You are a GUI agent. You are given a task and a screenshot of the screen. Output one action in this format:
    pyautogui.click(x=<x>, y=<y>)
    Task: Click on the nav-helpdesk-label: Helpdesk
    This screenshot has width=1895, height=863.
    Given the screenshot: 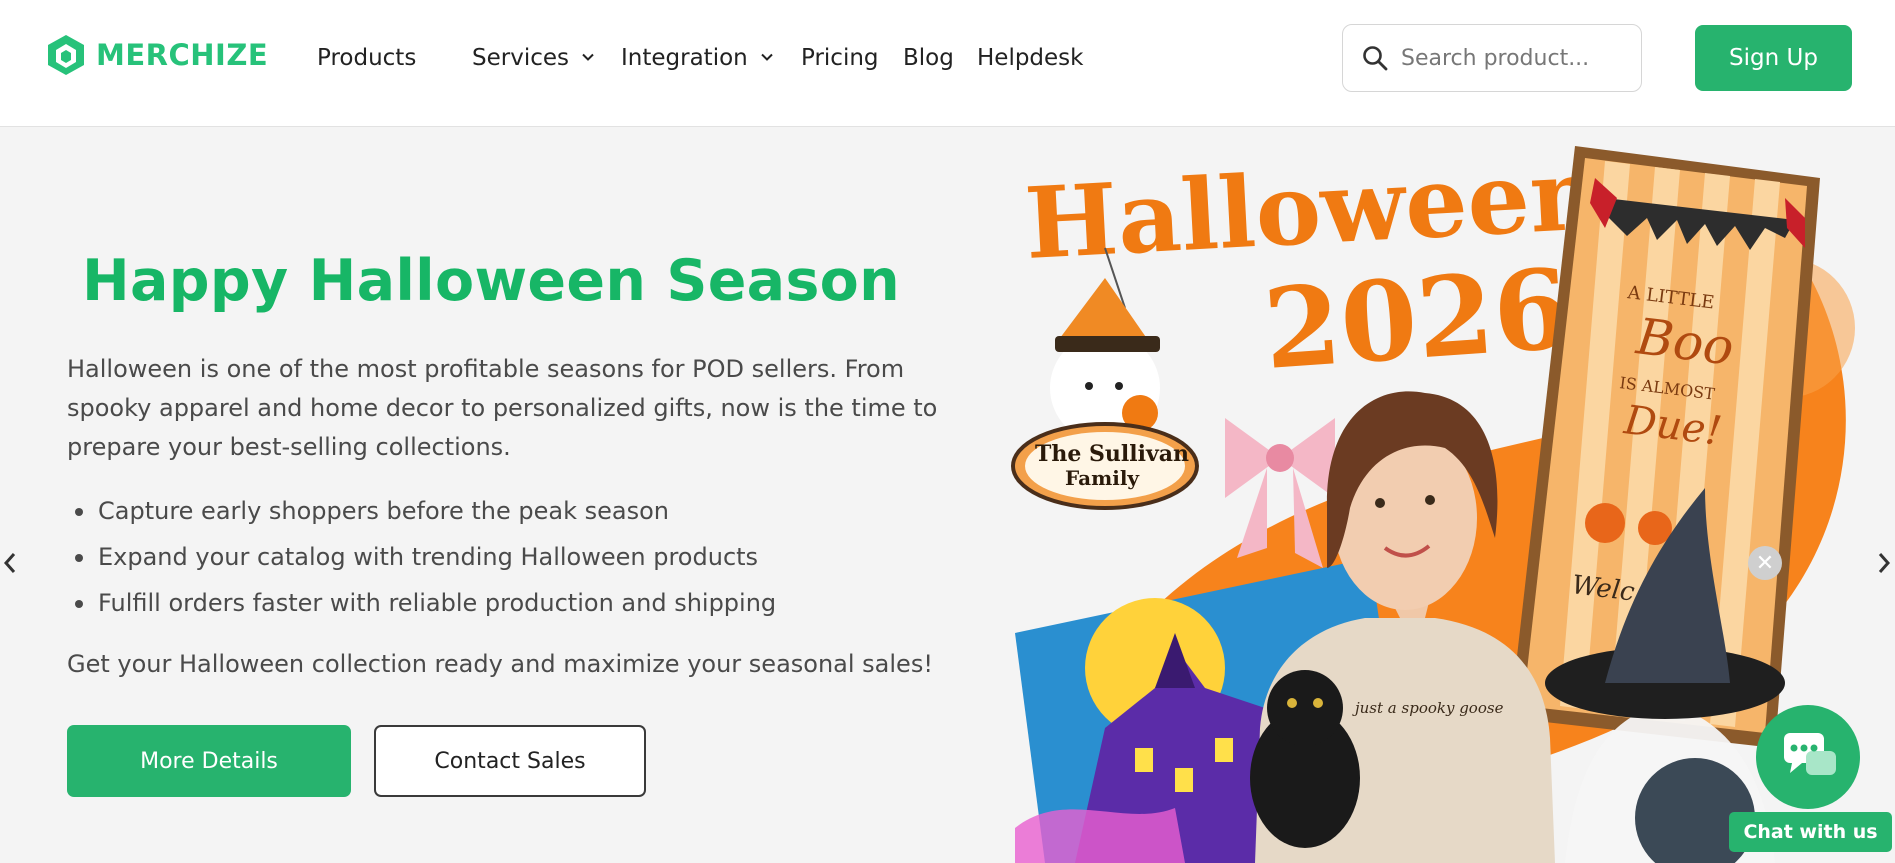 What is the action you would take?
    pyautogui.click(x=1030, y=58)
    